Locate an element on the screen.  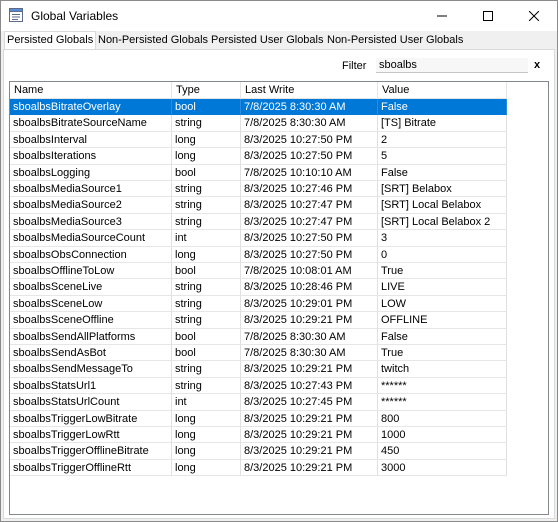
name-cell: sboalbsMediaSource2 is located at coordinates (91, 205).